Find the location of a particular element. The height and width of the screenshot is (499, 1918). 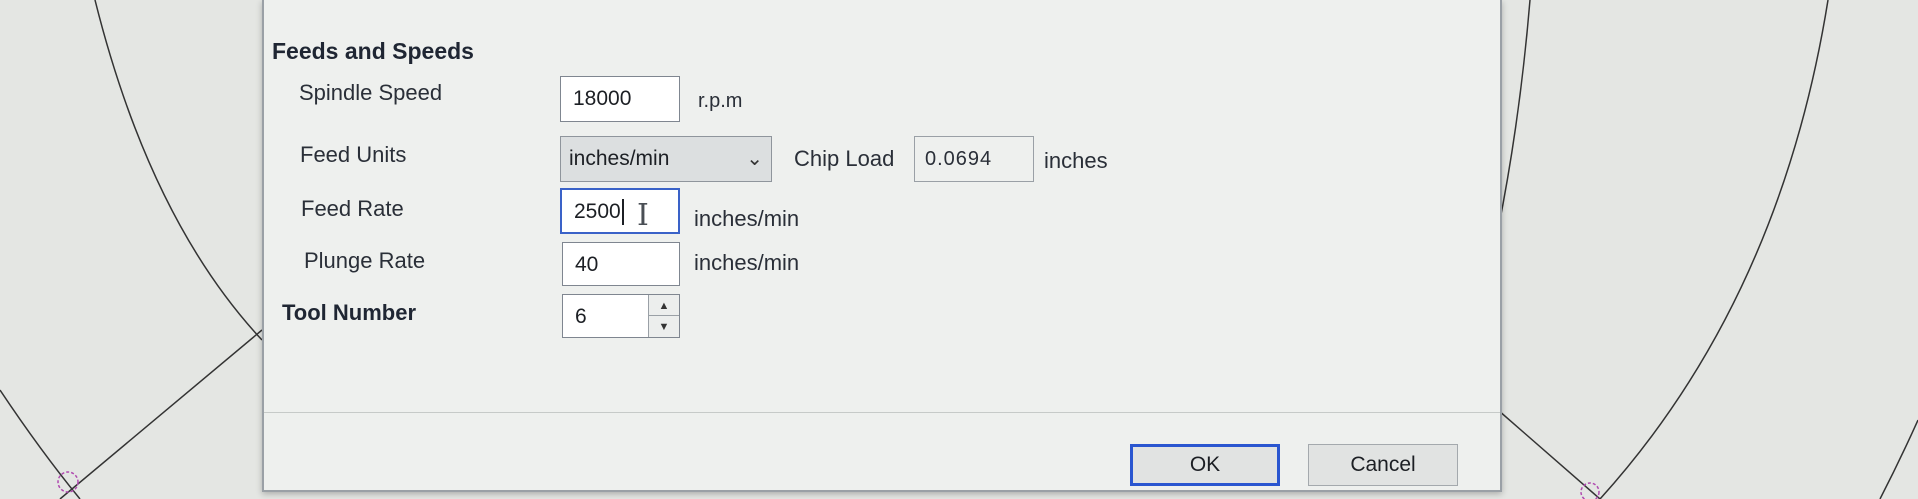

feed-rate-value: 2500 is located at coordinates (597, 211).